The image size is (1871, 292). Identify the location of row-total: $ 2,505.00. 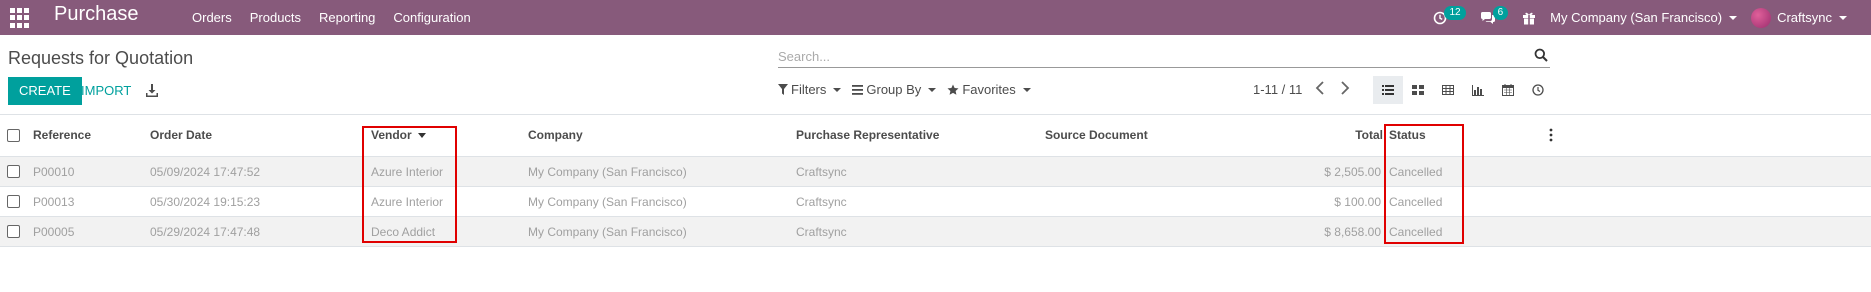
(1352, 172).